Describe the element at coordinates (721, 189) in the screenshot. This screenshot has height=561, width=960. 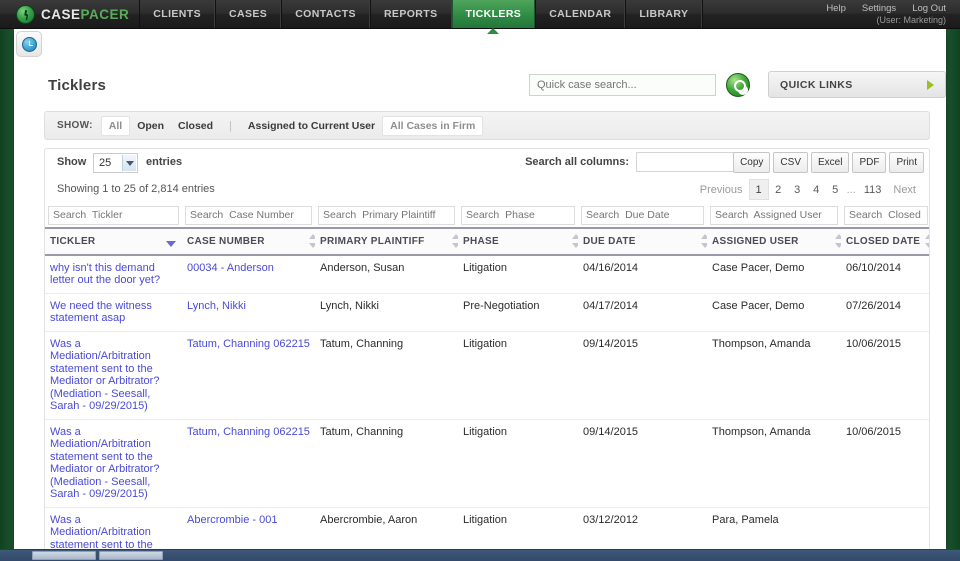
I see `pagination-previous: Previous` at that location.